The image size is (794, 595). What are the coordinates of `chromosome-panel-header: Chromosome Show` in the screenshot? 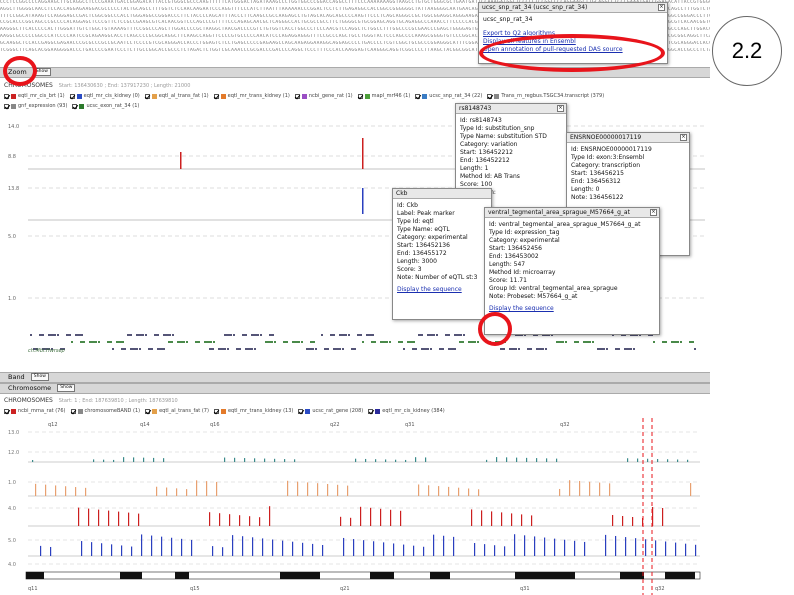 It's located at (355, 388).